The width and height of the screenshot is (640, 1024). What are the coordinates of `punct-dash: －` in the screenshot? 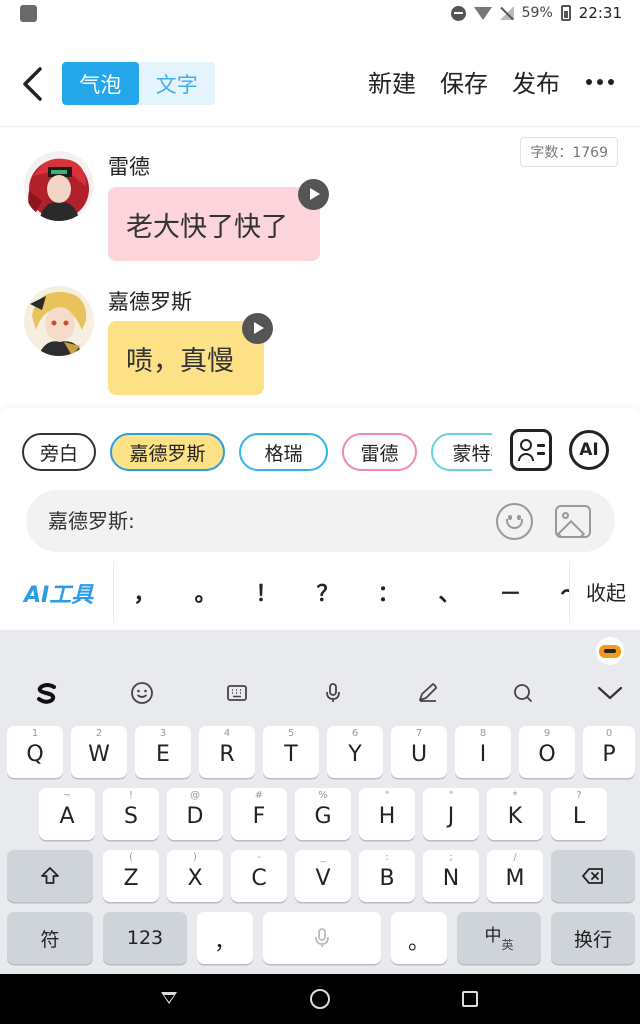 It's located at (510, 592).